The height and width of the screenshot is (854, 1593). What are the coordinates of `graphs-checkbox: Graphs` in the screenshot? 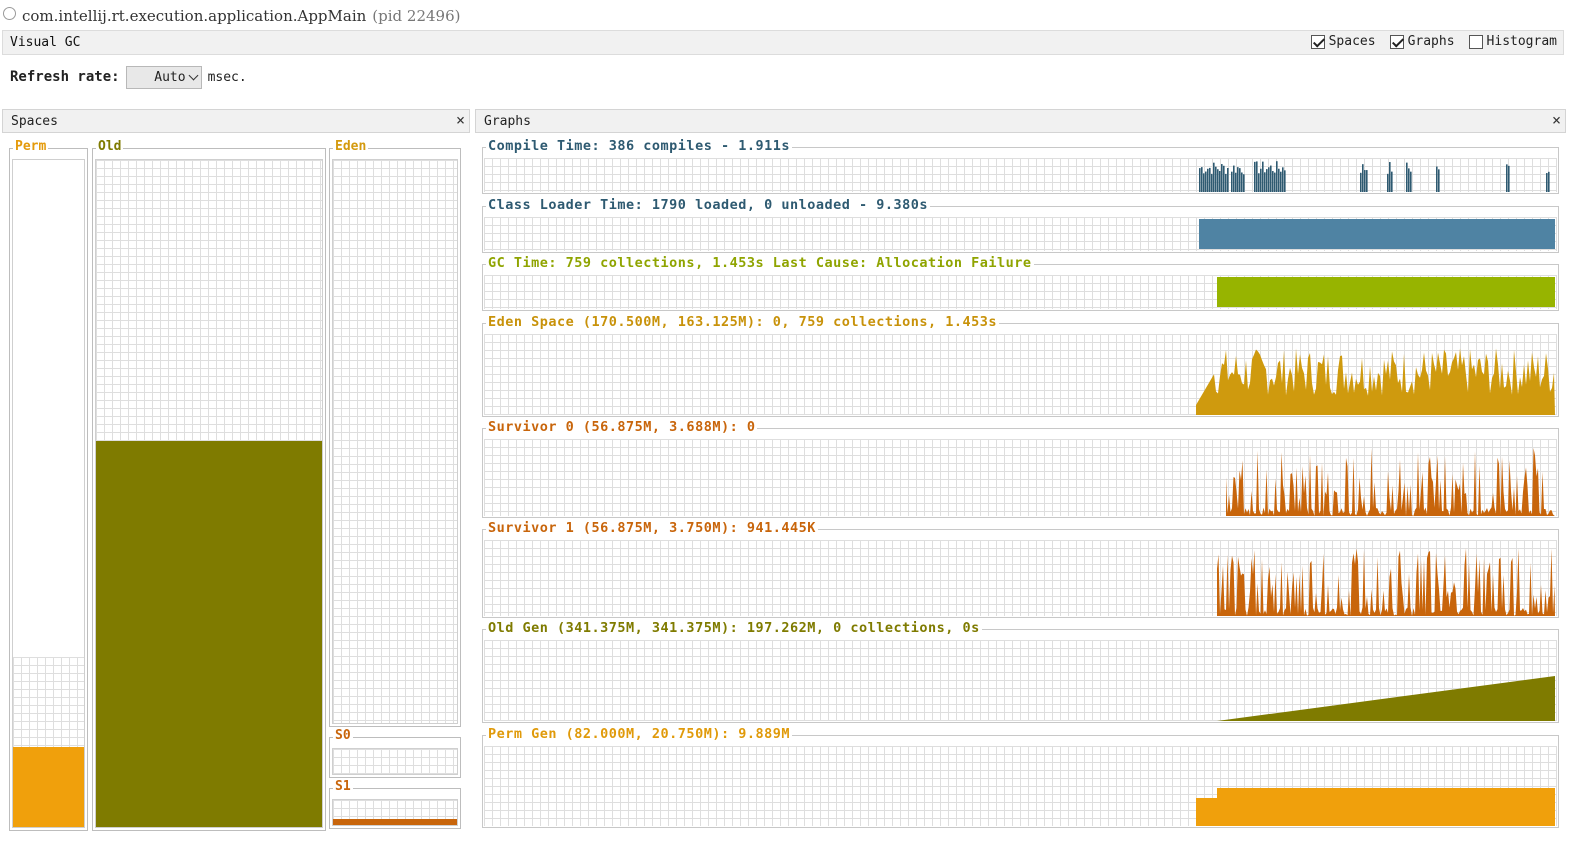 It's located at (1422, 41).